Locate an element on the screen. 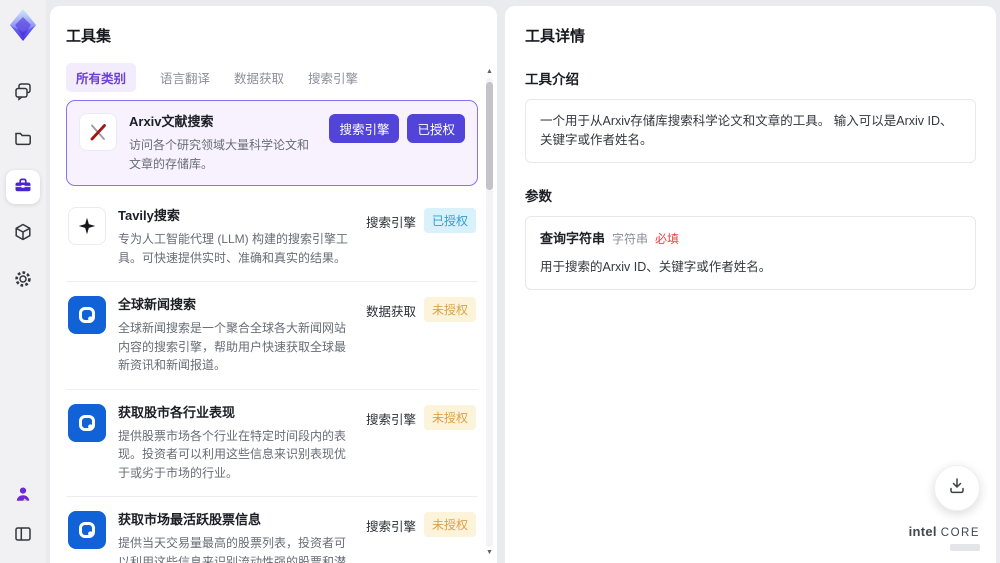 The height and width of the screenshot is (563, 1000). sidebar-bottom is located at coordinates (23, 516).